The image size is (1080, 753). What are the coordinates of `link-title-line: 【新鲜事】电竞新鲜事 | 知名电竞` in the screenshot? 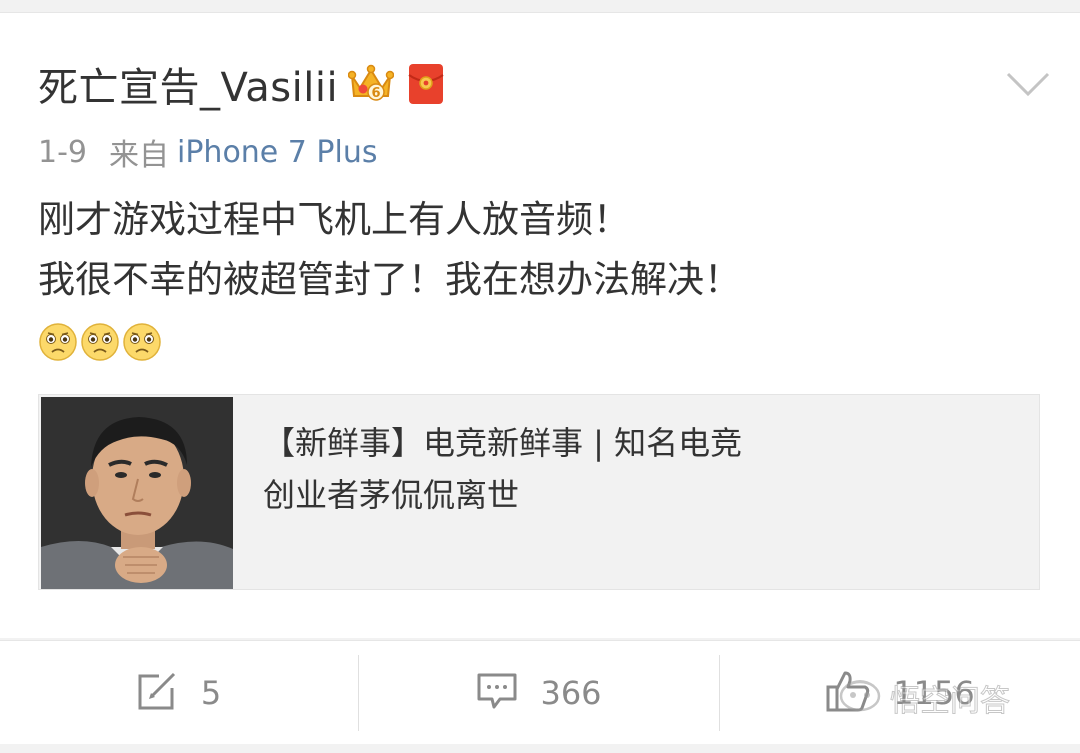 It's located at (503, 443).